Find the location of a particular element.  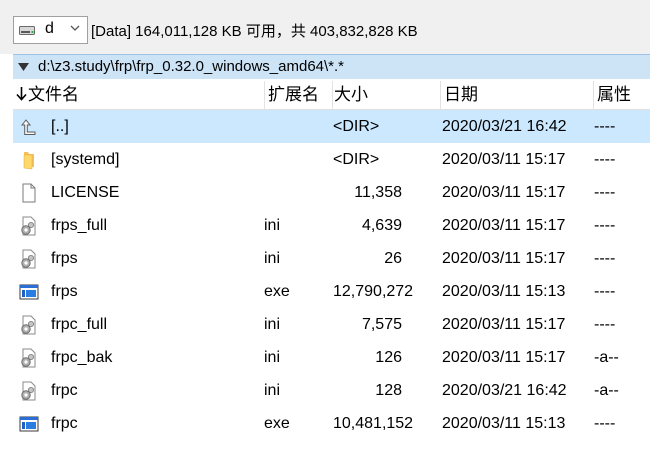

file-size: 26 is located at coordinates (393, 258).